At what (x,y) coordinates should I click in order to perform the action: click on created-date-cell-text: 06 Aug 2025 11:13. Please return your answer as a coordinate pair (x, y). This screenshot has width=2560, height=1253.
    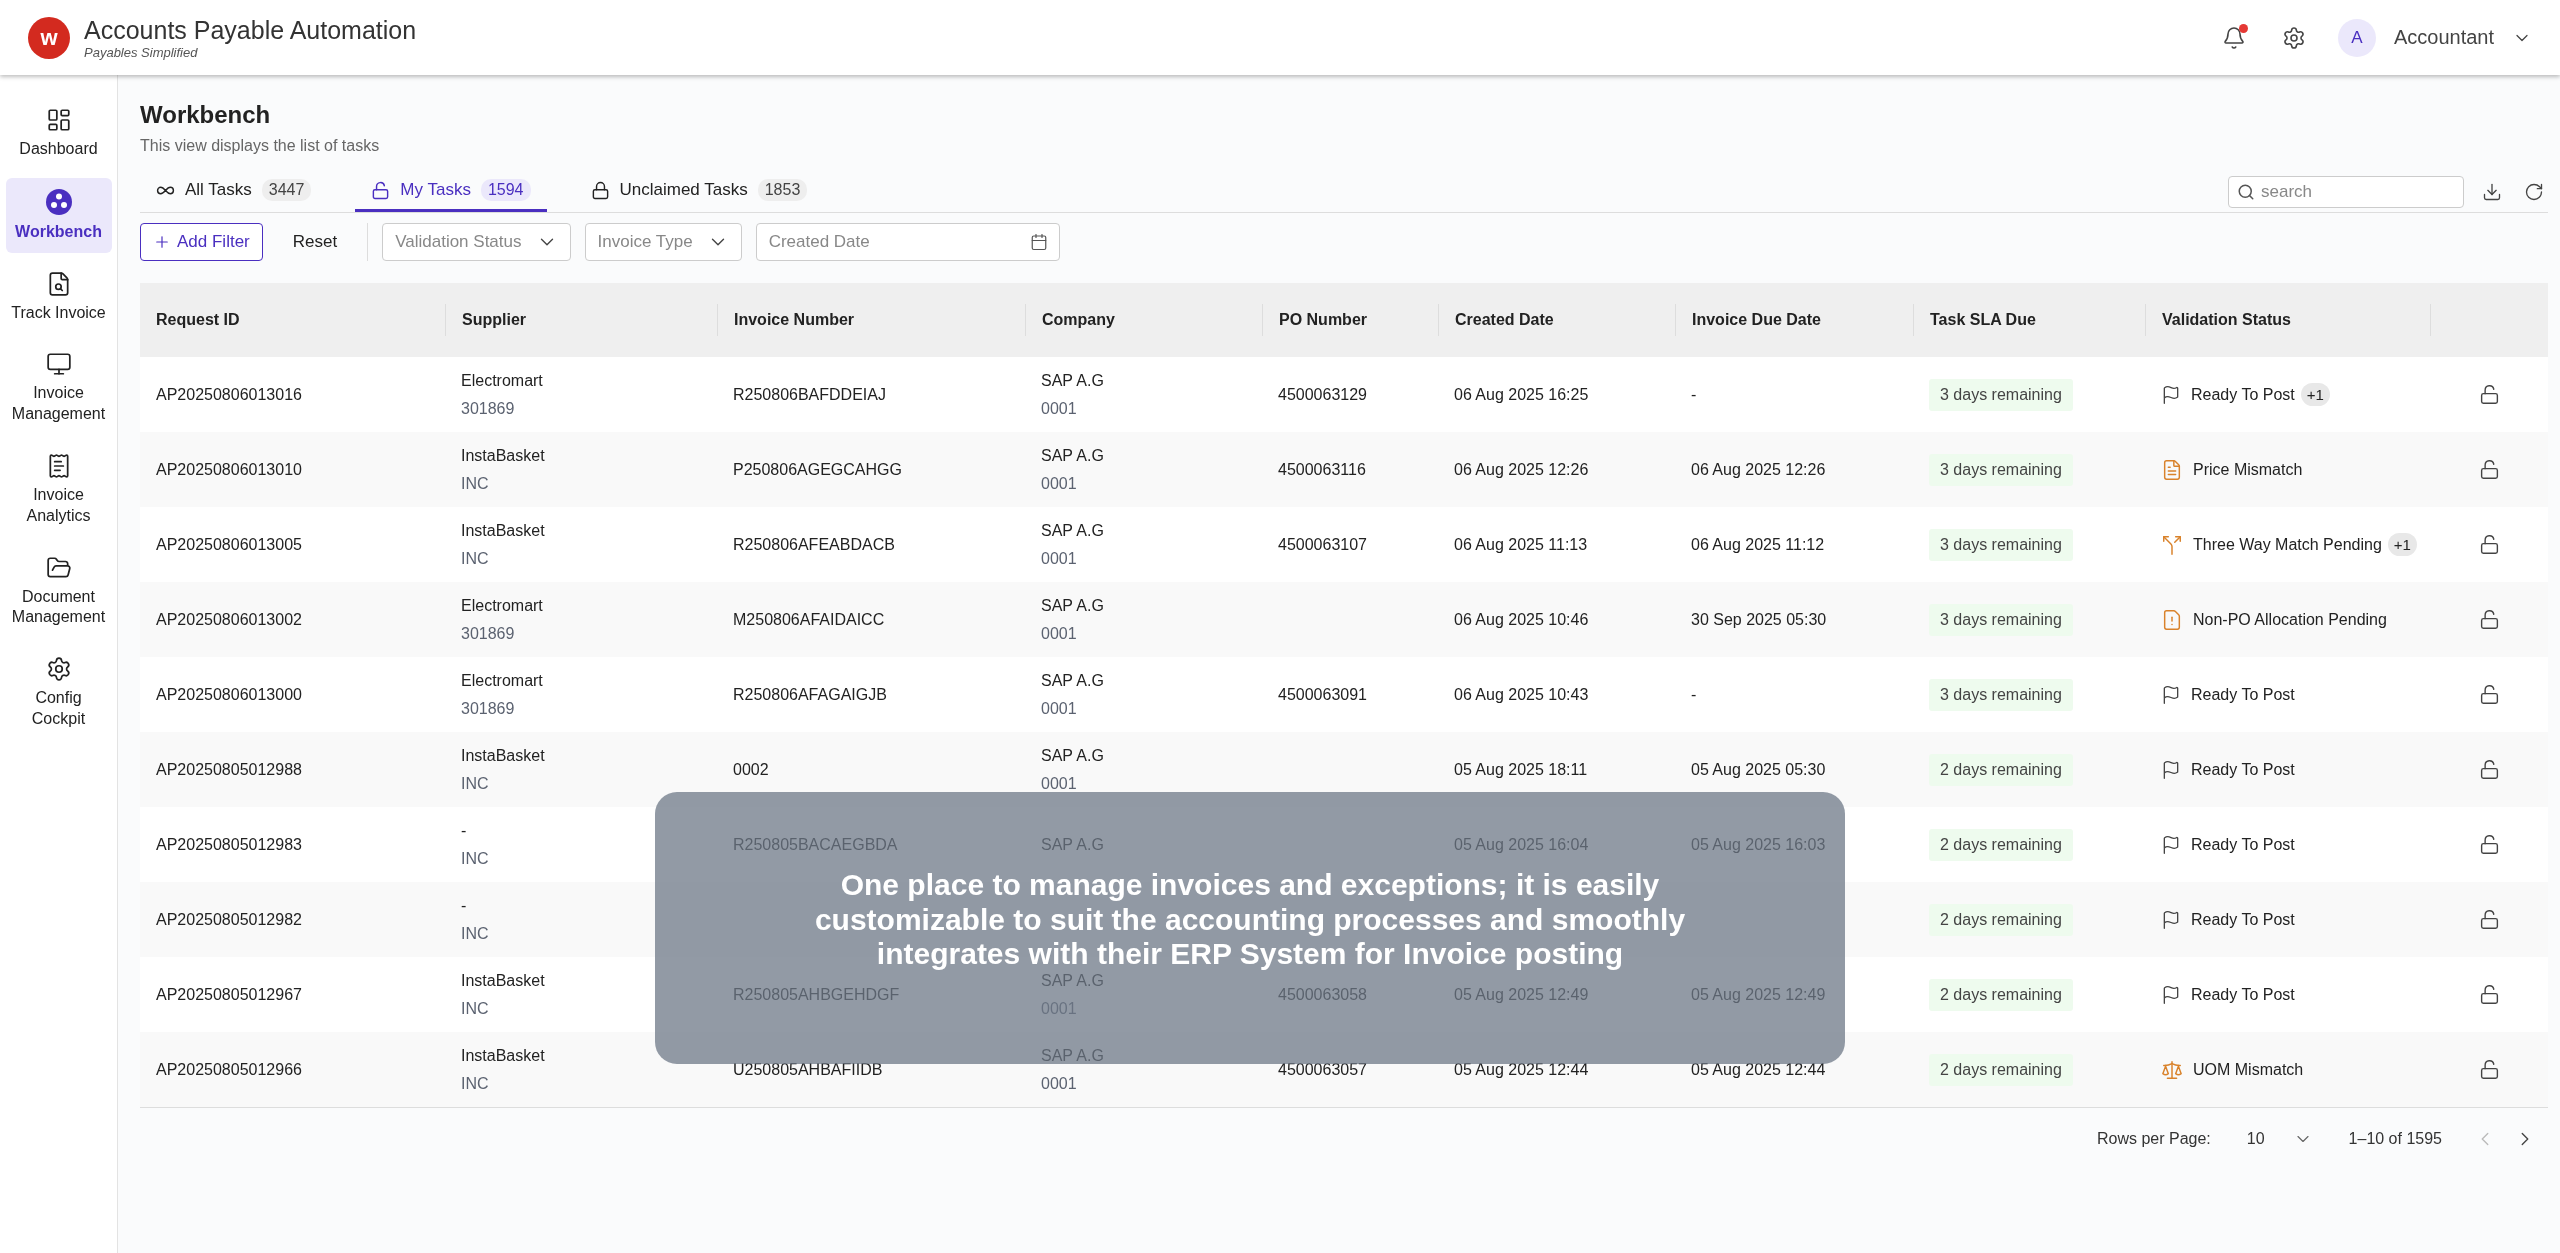
    Looking at the image, I should click on (1521, 544).